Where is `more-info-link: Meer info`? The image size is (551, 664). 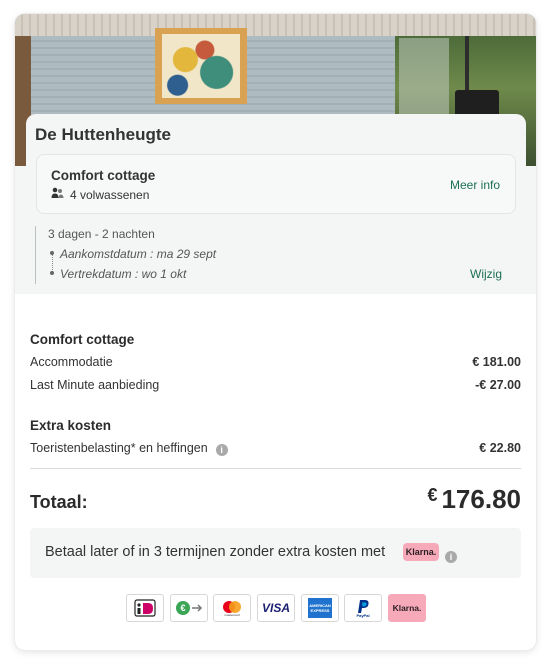 more-info-link: Meer info is located at coordinates (475, 185).